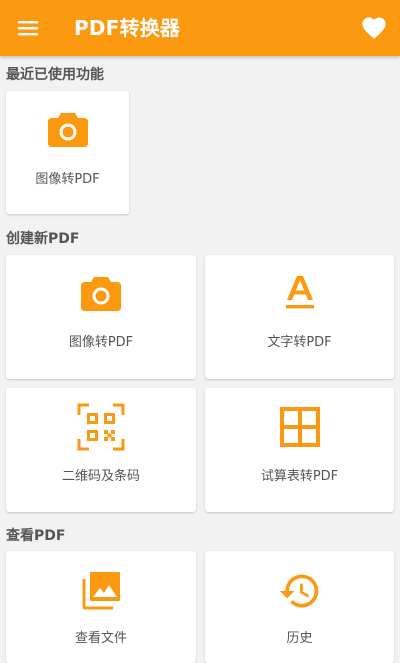 Image resolution: width=400 pixels, height=663 pixels. I want to click on section-title-view: 查看PDF, so click(36, 536).